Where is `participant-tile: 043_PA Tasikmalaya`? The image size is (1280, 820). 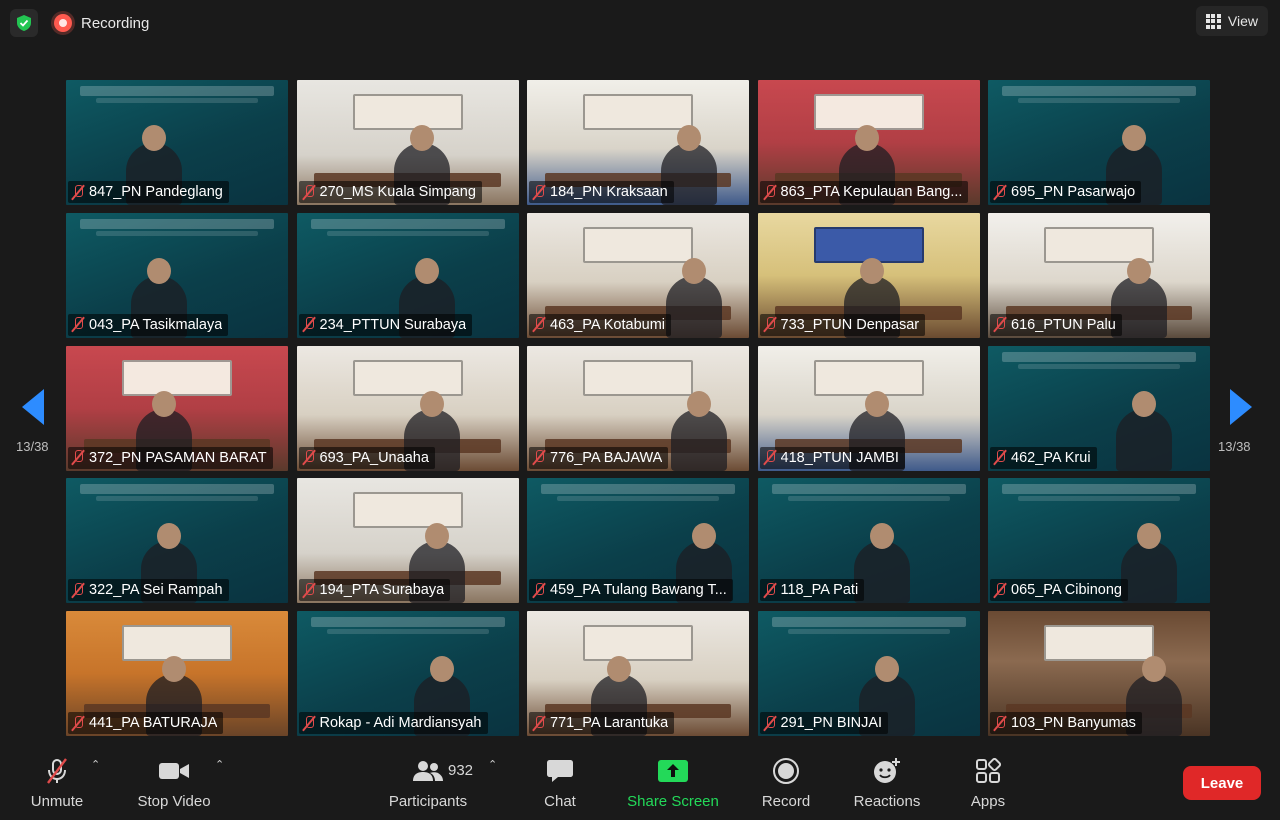 participant-tile: 043_PA Tasikmalaya is located at coordinates (177, 275).